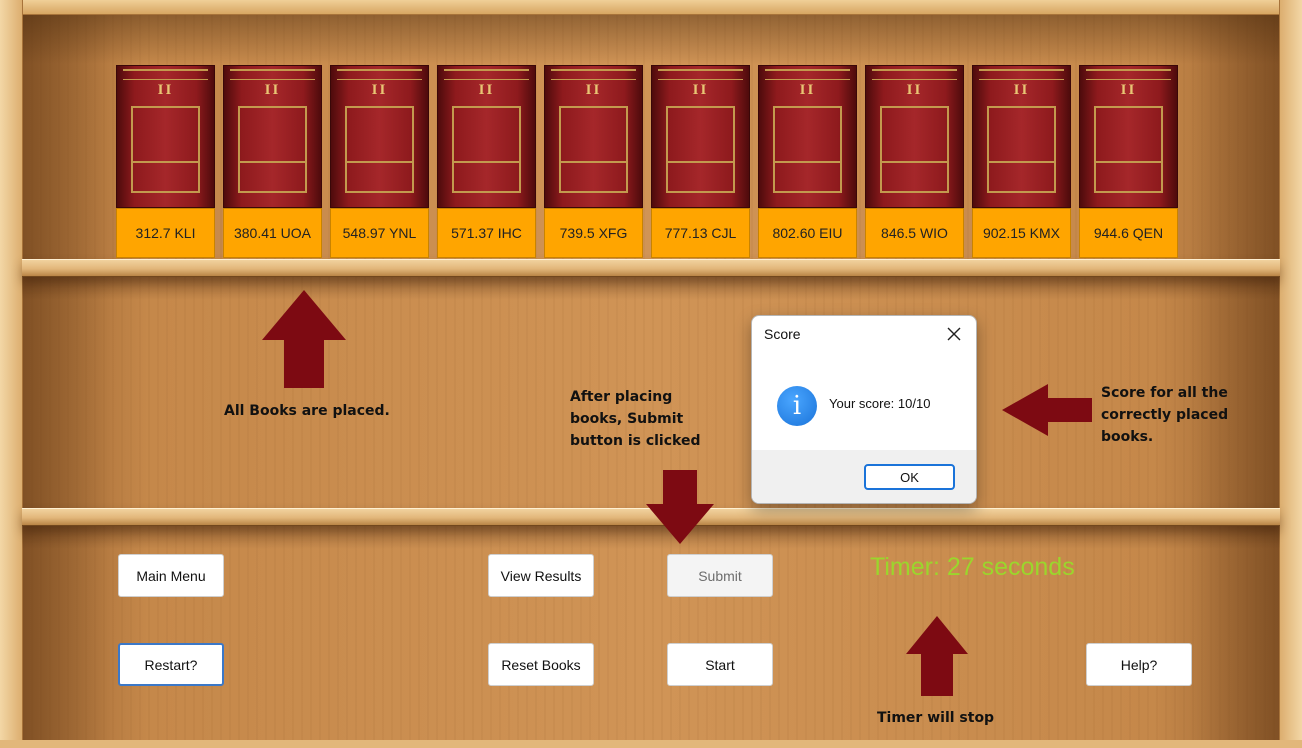  I want to click on book: II 739.5 XFG, so click(593, 161).